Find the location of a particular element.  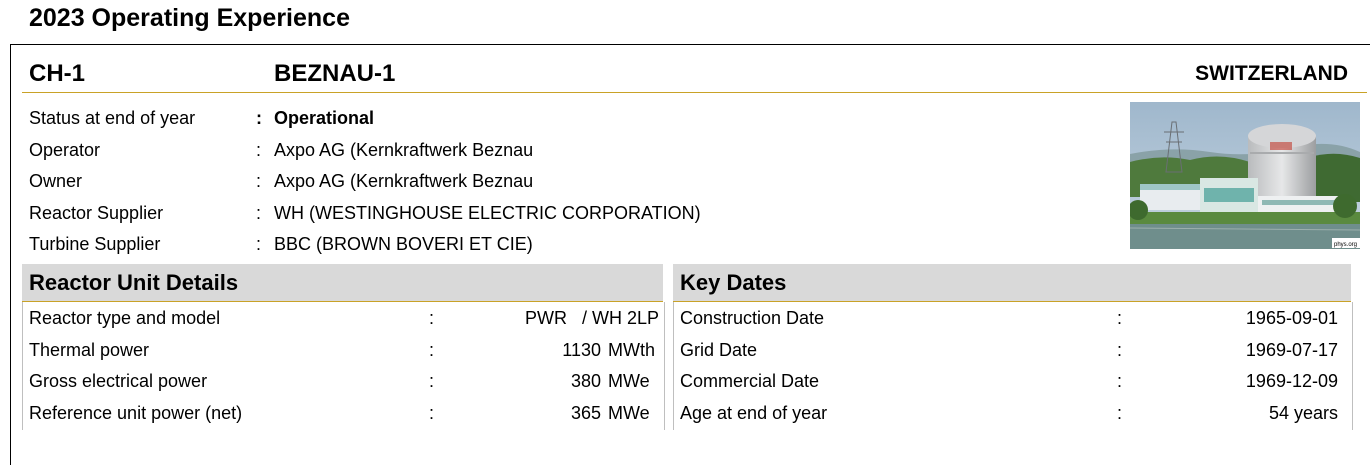

detail-row-net-power: Reference unit power (net) : 365 MWe is located at coordinates (344, 413).